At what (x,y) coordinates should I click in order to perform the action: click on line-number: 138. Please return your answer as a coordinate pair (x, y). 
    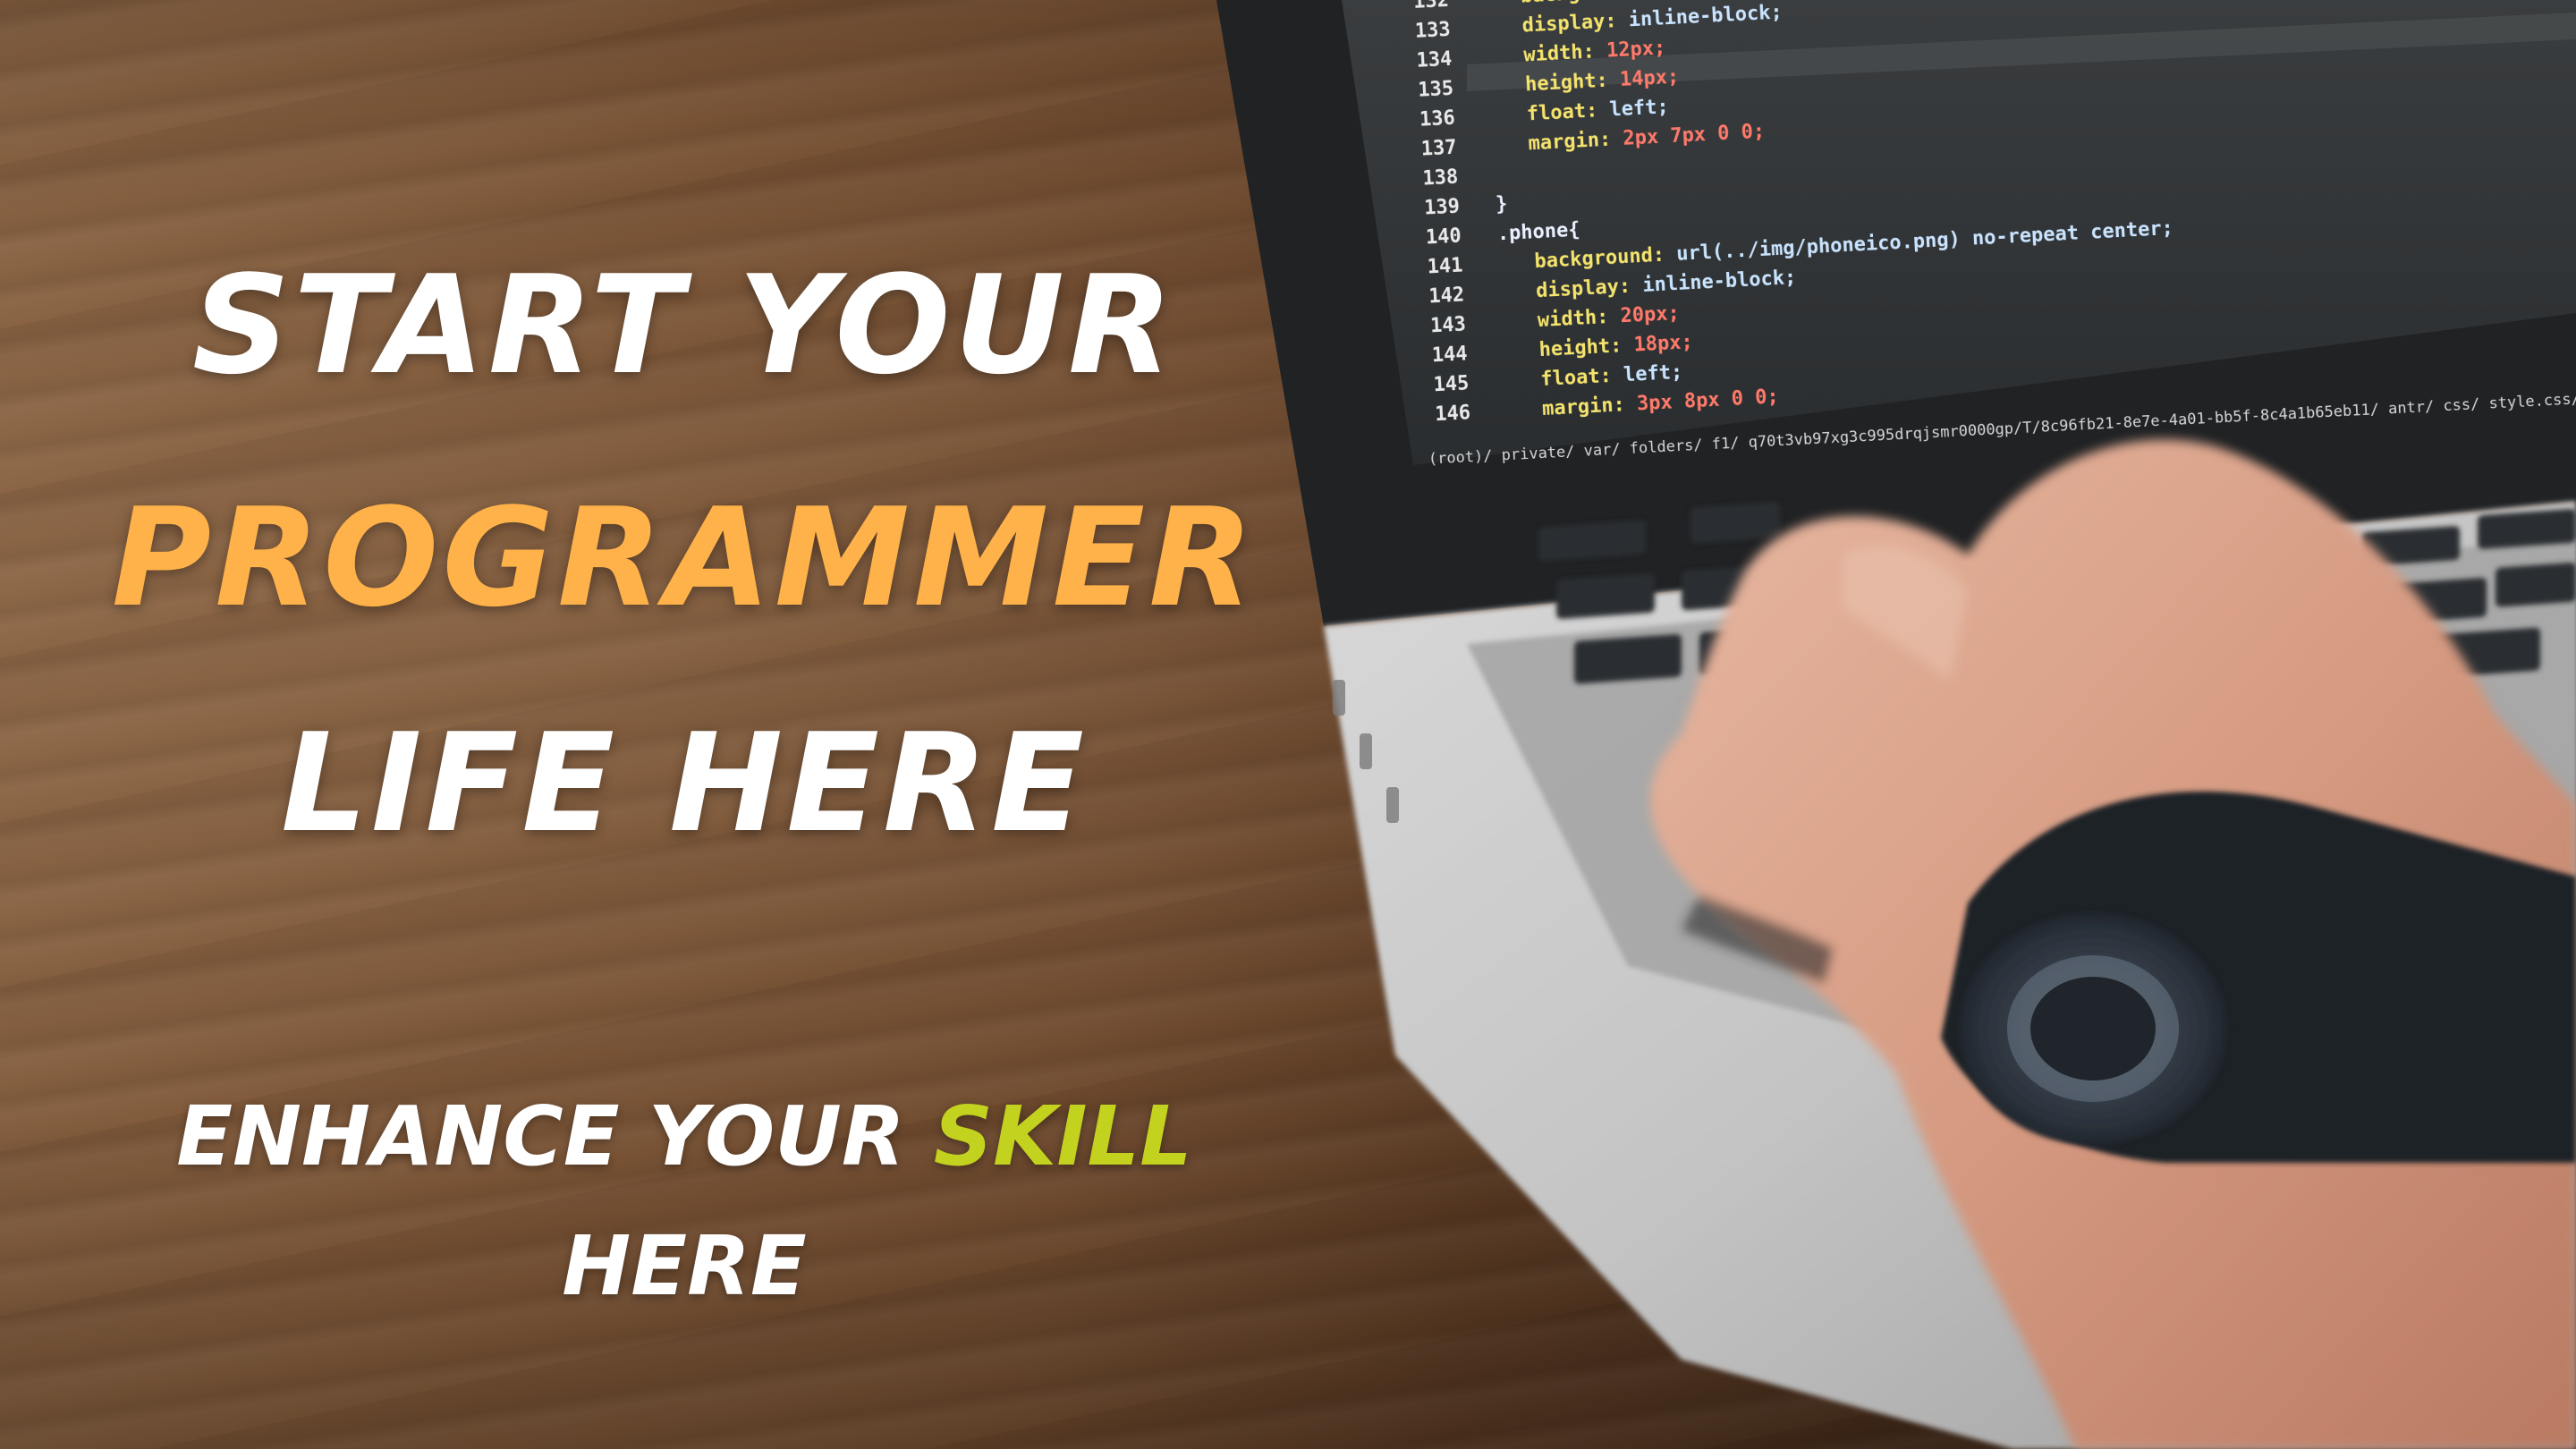
    Looking at the image, I should click on (1440, 178).